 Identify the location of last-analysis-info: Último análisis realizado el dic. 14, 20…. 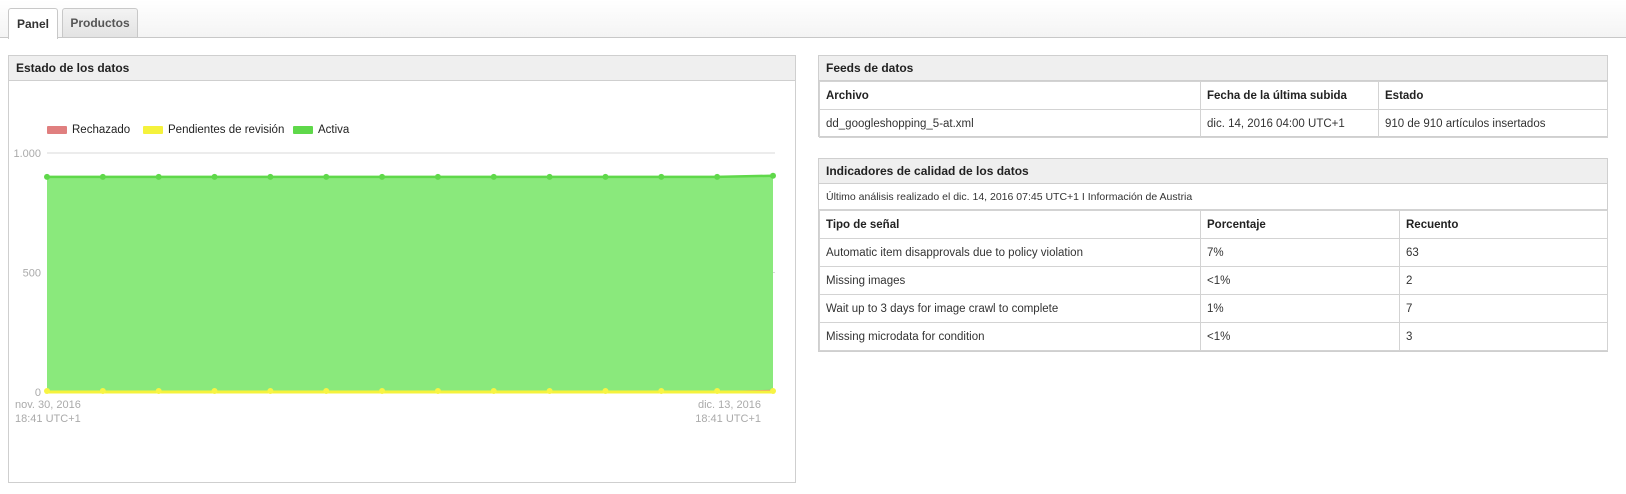
(1213, 197).